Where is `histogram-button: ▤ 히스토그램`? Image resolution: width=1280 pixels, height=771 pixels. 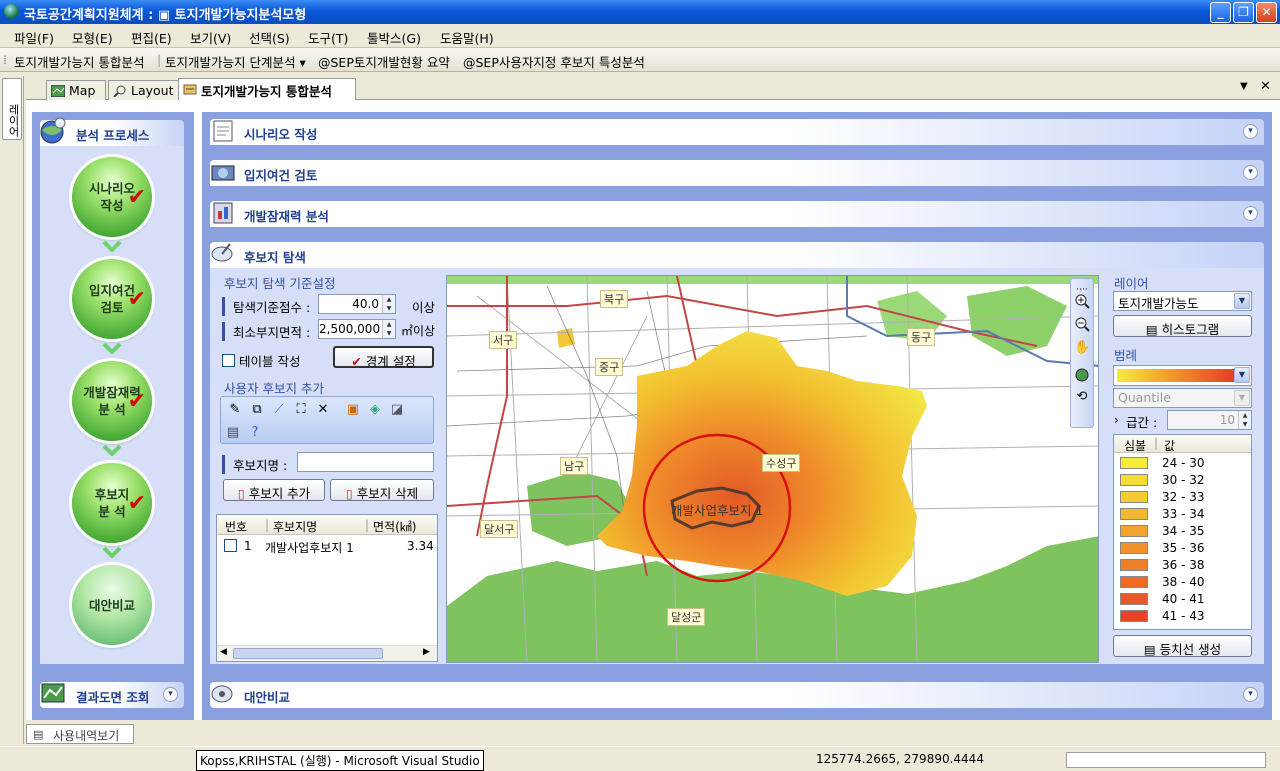 histogram-button: ▤ 히스토그램 is located at coordinates (1182, 326).